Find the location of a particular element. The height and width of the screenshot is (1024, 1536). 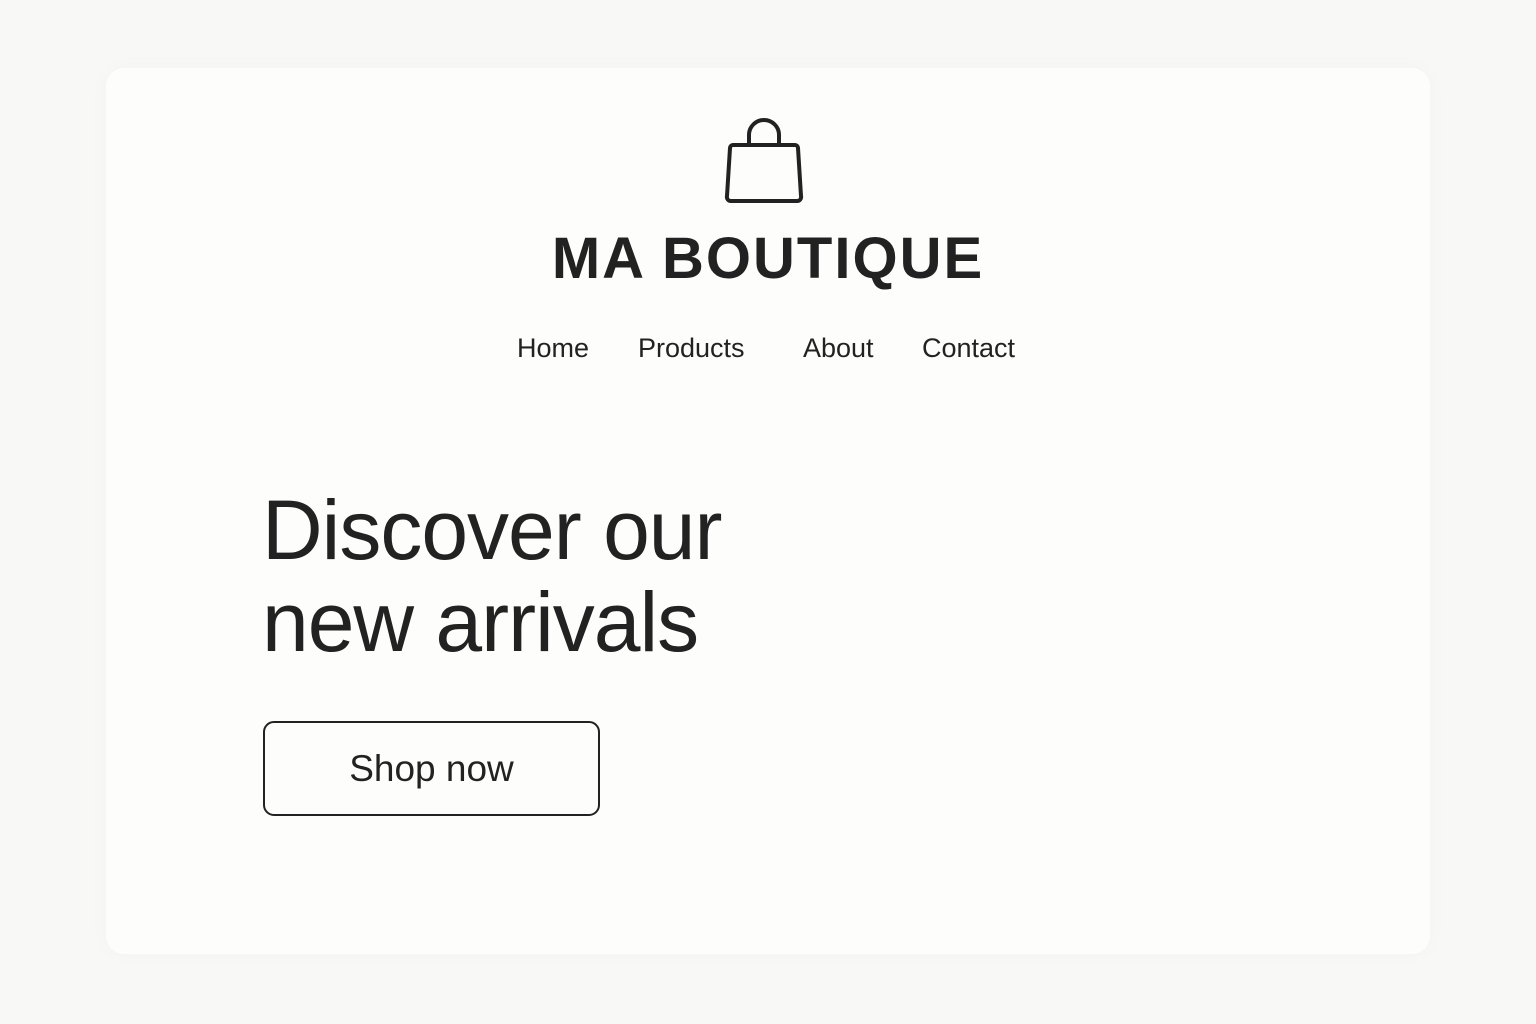

hero-title-line-1: Discover our is located at coordinates (492, 530).